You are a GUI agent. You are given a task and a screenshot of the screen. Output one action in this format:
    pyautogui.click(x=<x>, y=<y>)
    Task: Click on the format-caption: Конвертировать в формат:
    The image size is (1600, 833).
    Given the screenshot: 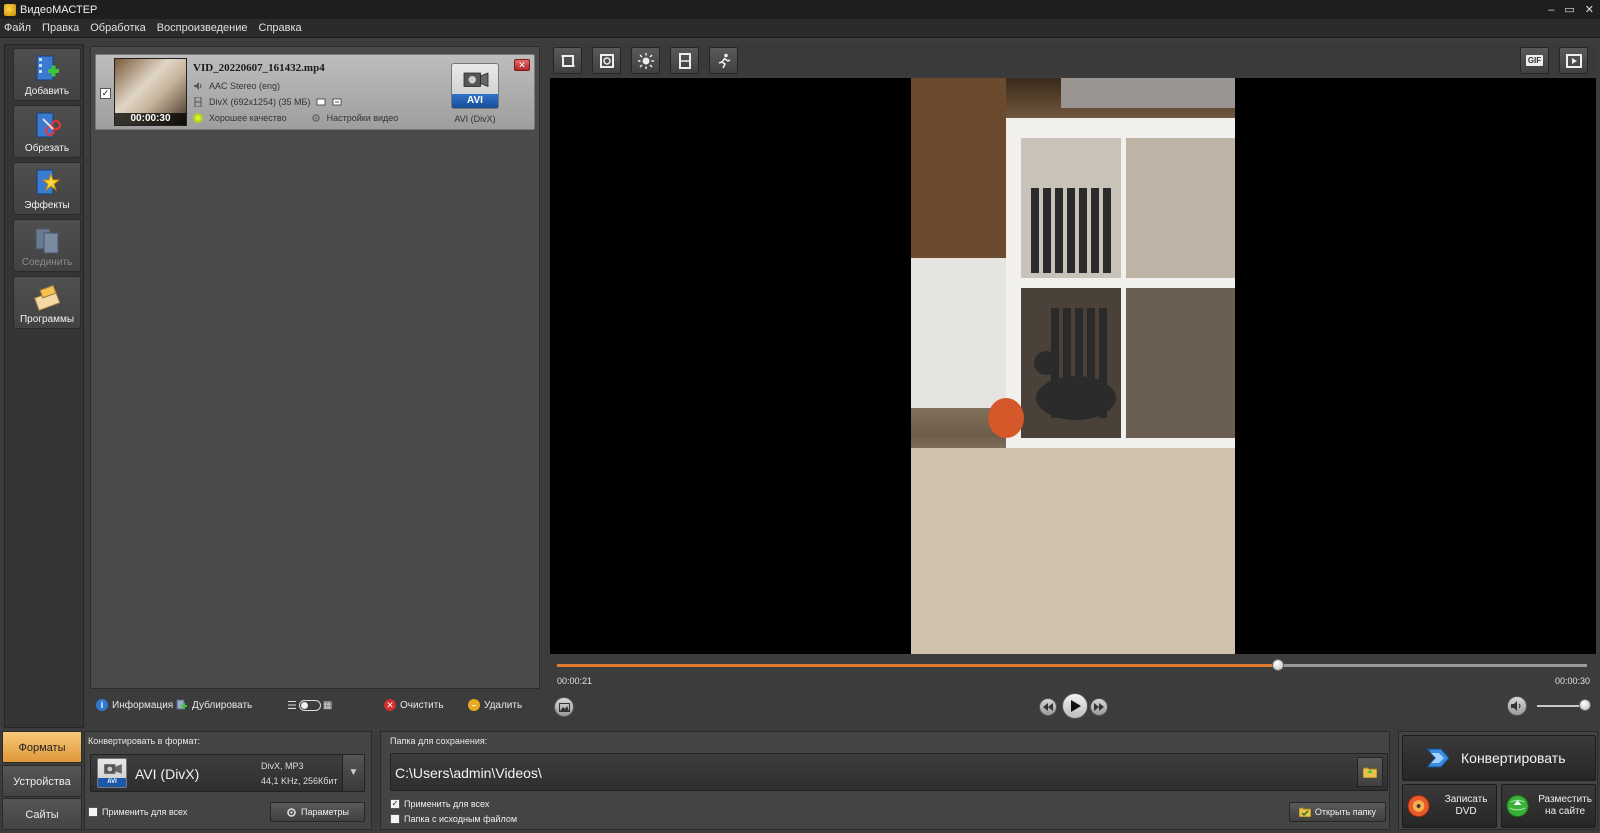 What is the action you would take?
    pyautogui.click(x=144, y=741)
    